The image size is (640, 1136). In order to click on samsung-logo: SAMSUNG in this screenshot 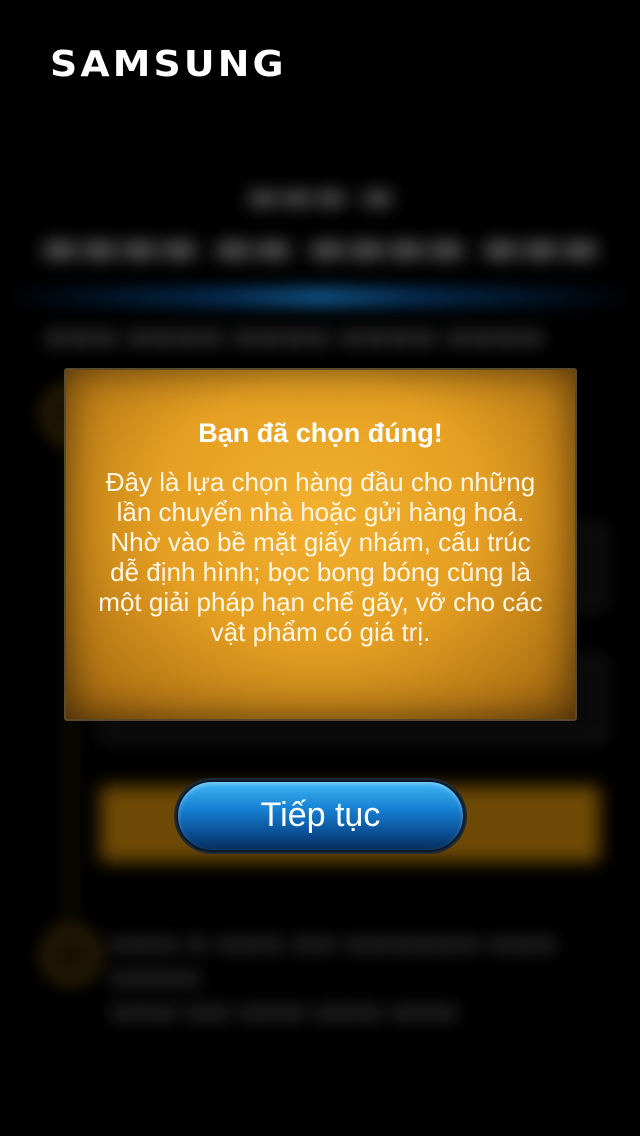, I will do `click(168, 64)`.